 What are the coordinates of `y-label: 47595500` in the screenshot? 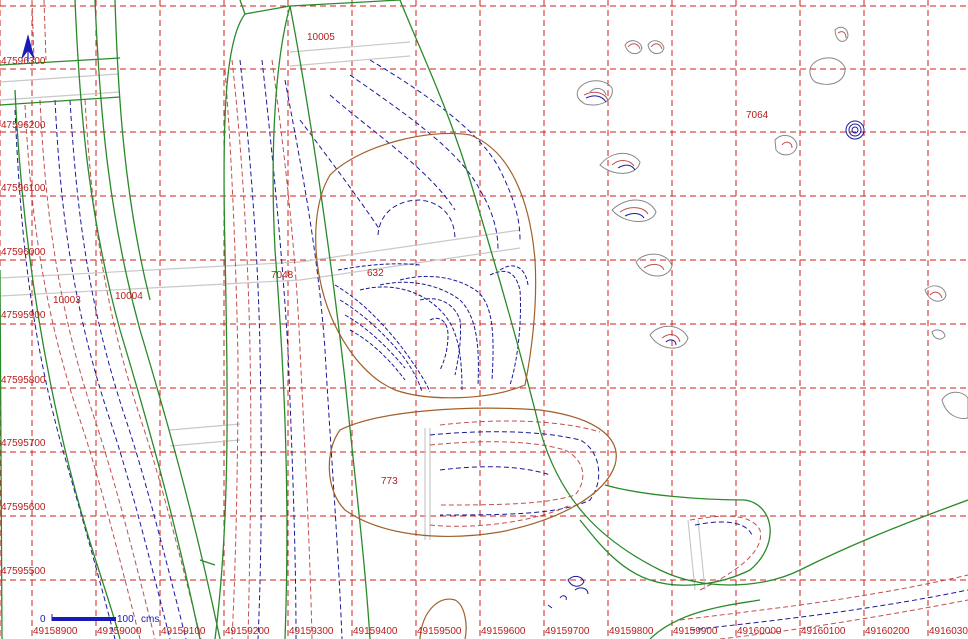 It's located at (23, 571).